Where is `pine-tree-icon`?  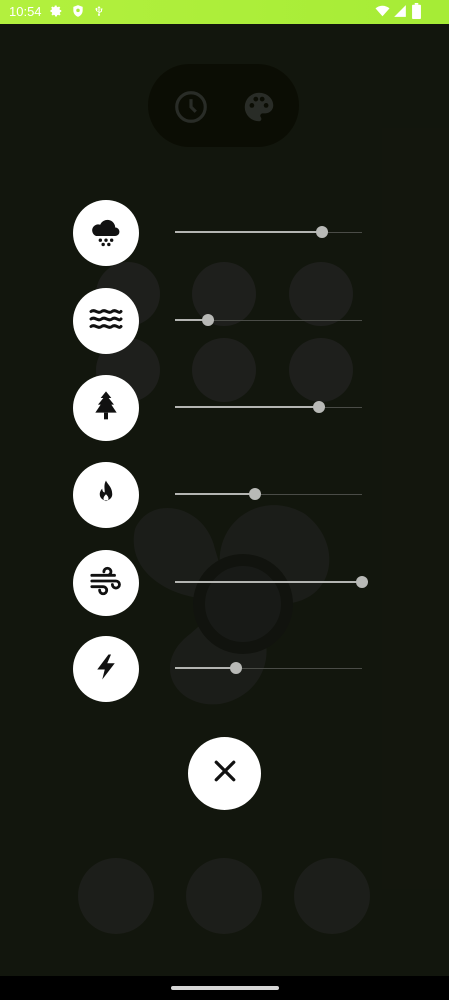 pine-tree-icon is located at coordinates (106, 408).